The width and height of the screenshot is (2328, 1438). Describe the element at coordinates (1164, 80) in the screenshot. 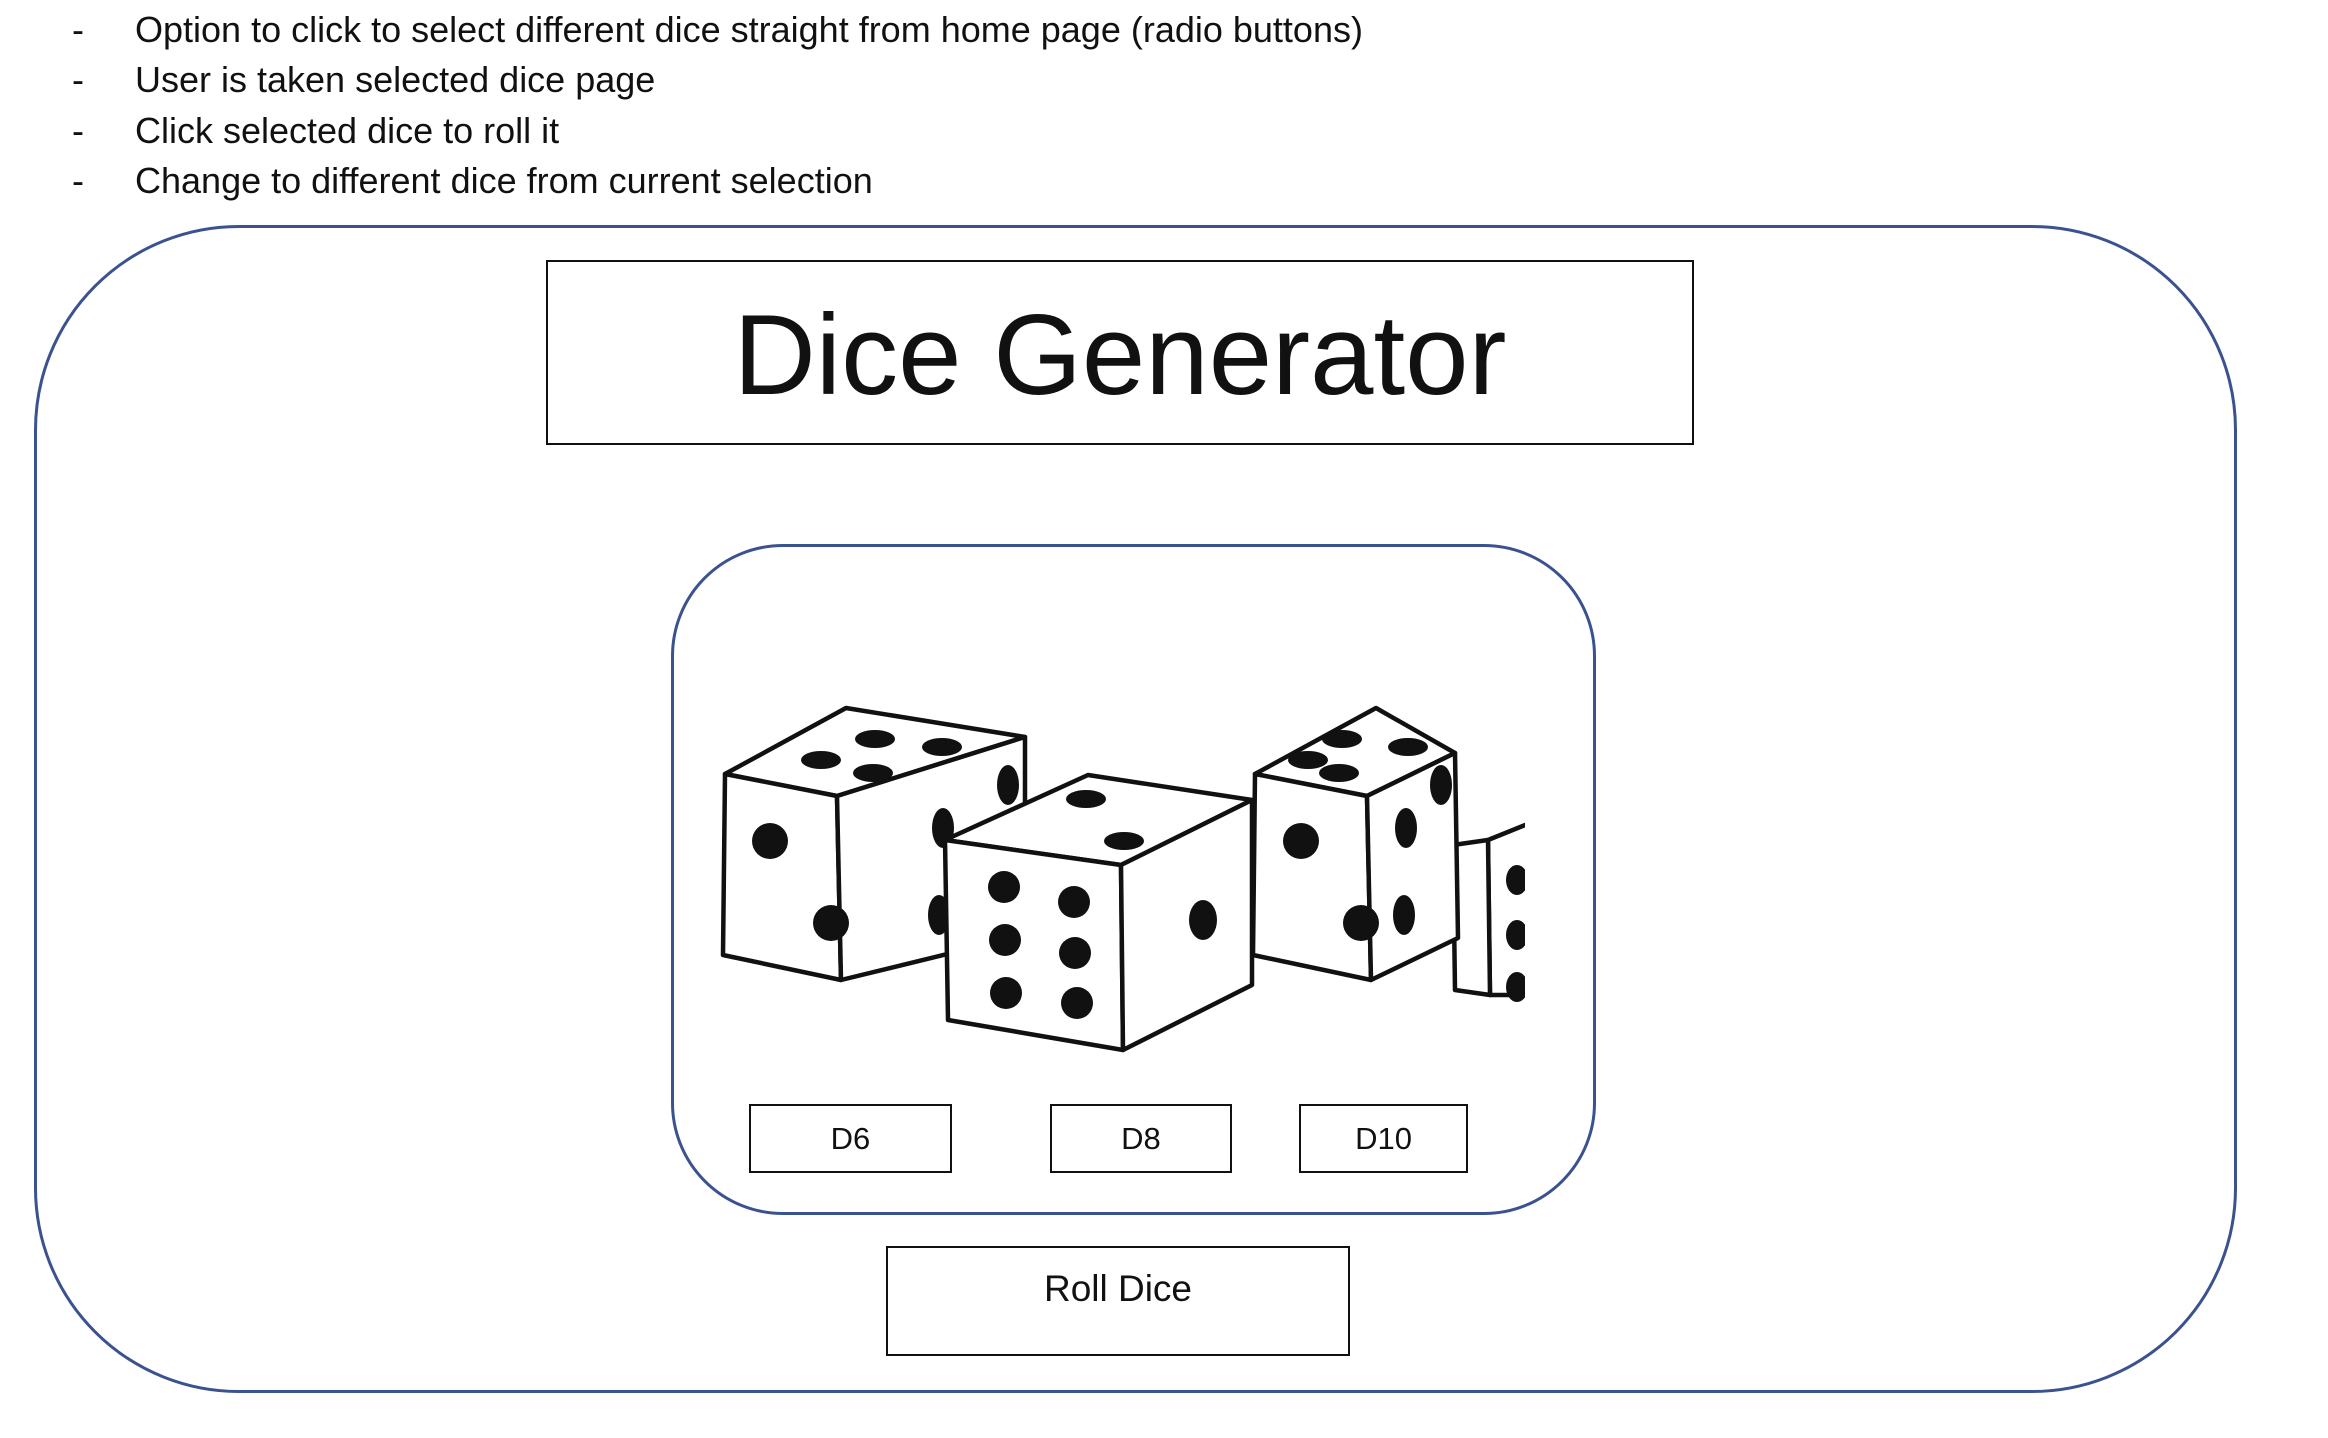

I see `note-item: - User is taken selected dice page` at that location.